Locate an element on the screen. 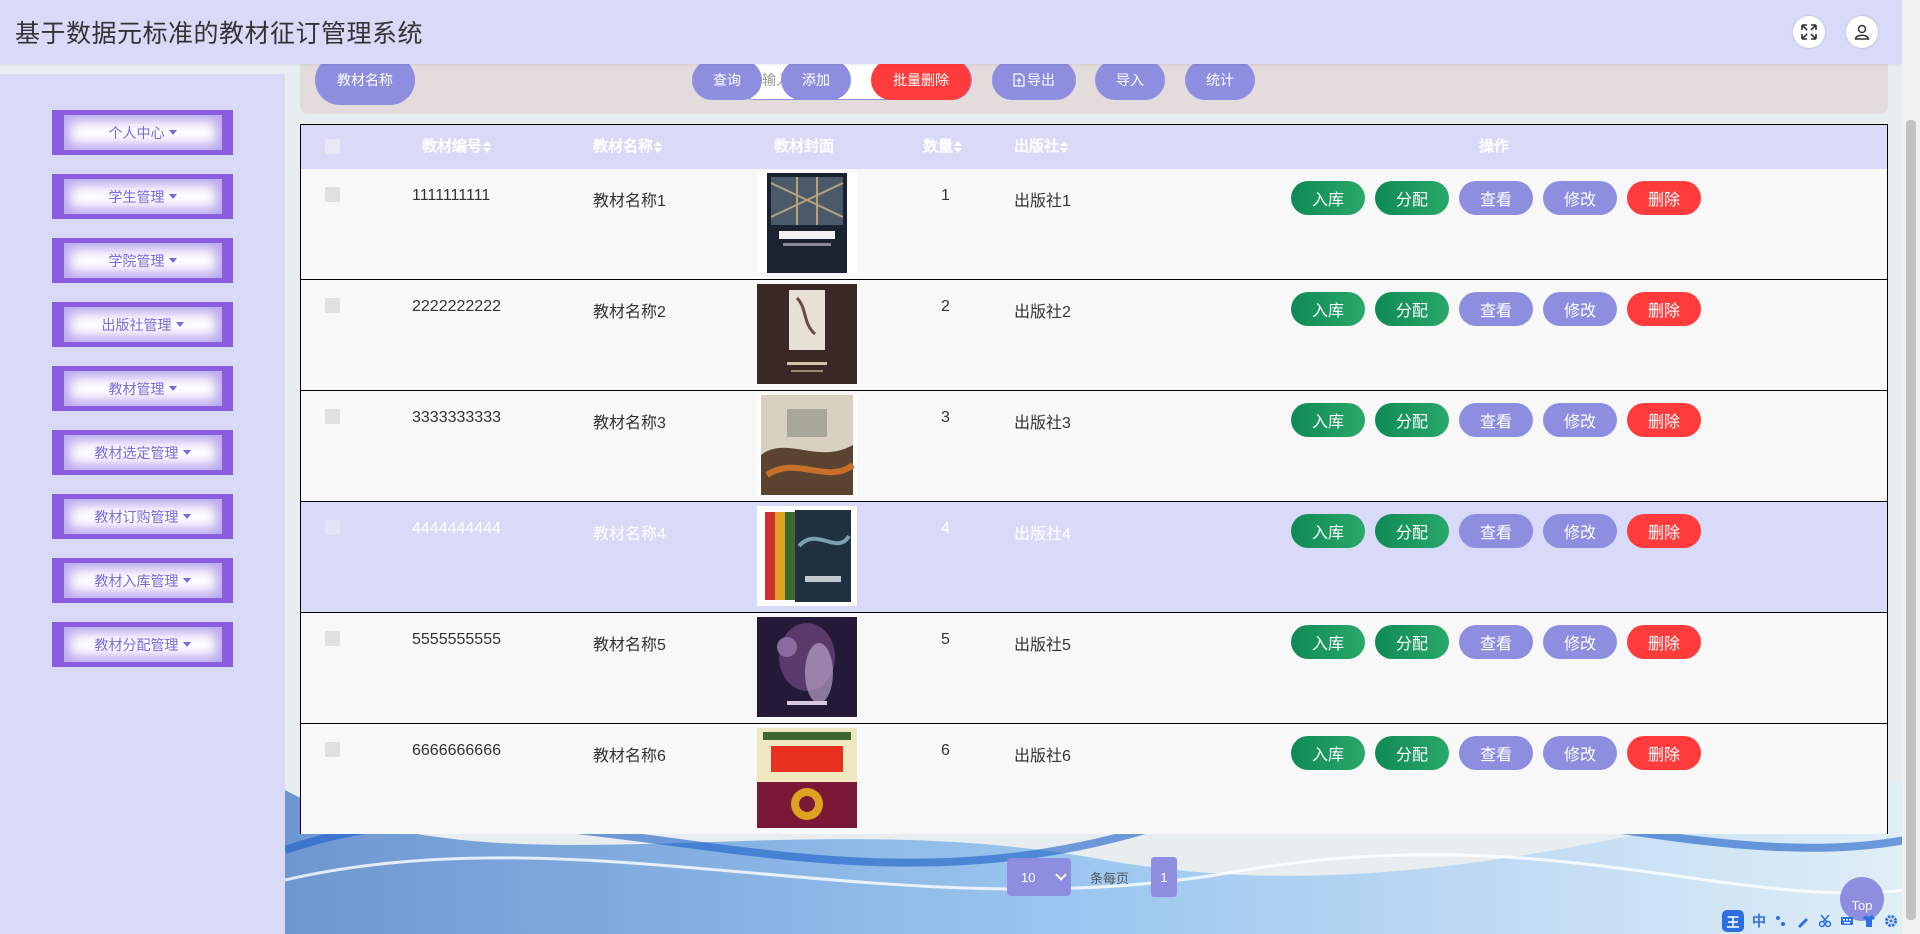  sidebar-item-colleges: 学院管理 is located at coordinates (142, 260).